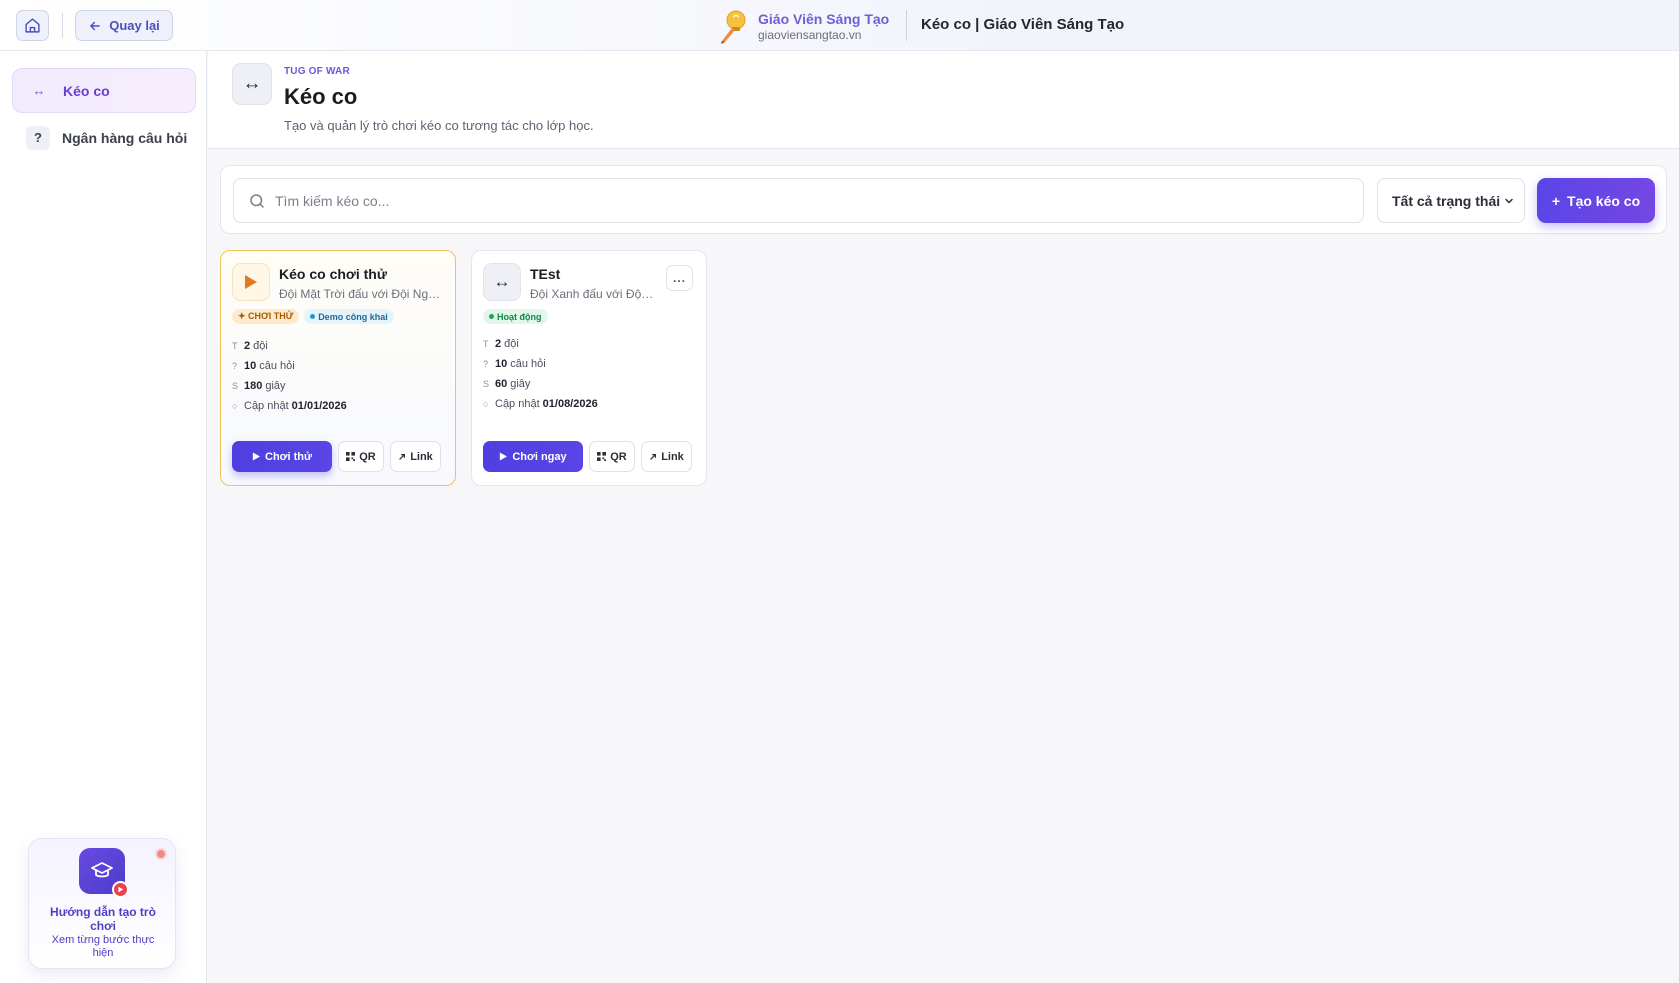 The width and height of the screenshot is (1679, 983). I want to click on home-icon, so click(32, 25).